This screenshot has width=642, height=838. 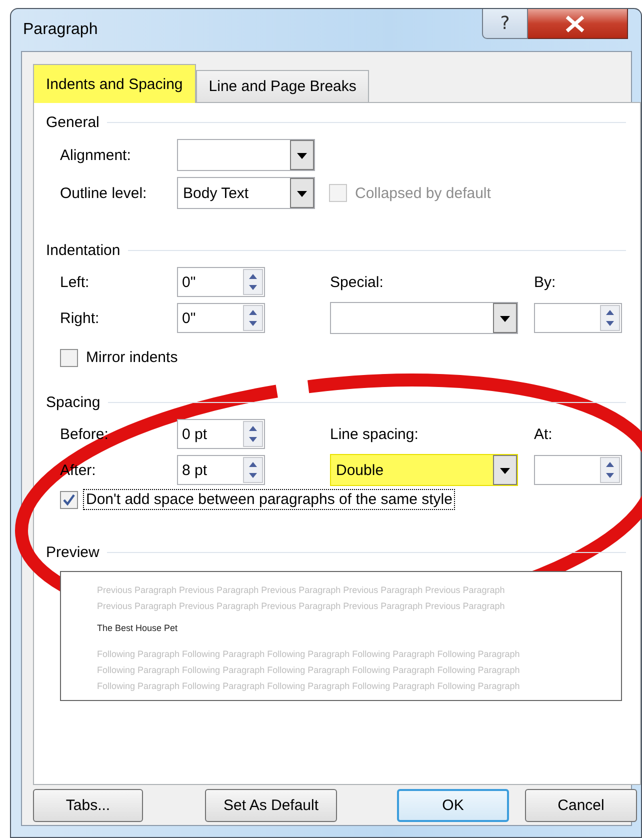 What do you see at coordinates (138, 628) in the screenshot?
I see `preview-sample-text: The Best House Pet` at bounding box center [138, 628].